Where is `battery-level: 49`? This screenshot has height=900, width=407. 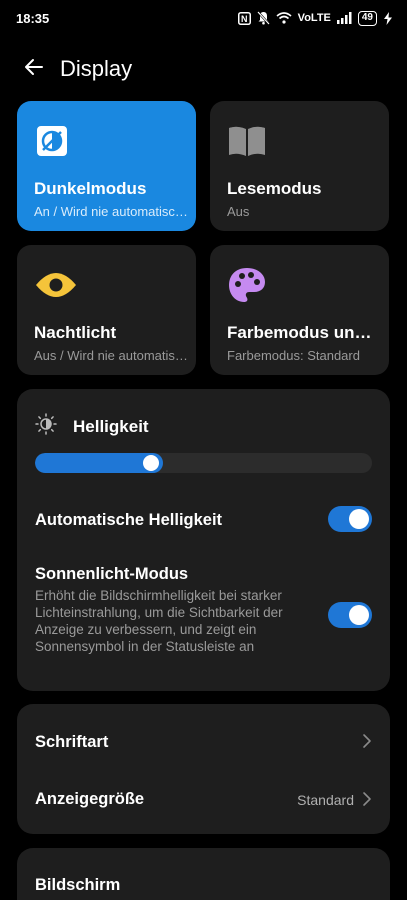 battery-level: 49 is located at coordinates (367, 18).